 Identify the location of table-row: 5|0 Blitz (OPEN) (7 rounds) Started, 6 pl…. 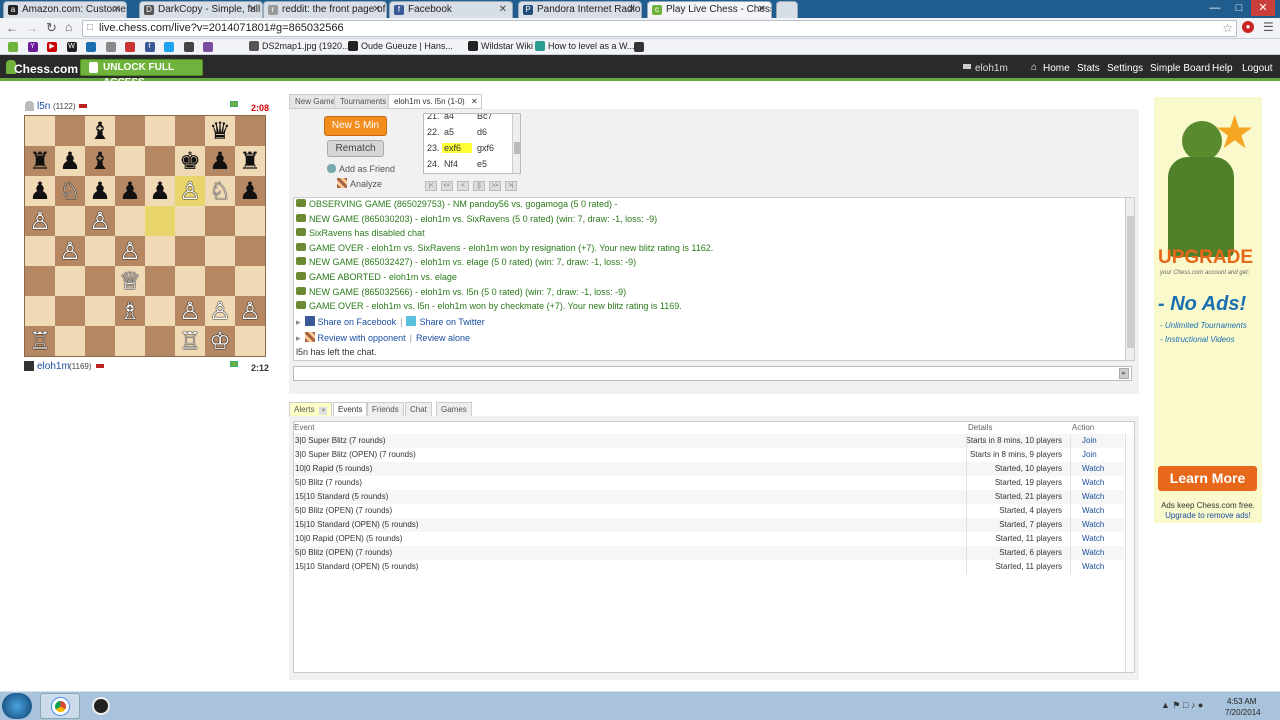
(709, 553).